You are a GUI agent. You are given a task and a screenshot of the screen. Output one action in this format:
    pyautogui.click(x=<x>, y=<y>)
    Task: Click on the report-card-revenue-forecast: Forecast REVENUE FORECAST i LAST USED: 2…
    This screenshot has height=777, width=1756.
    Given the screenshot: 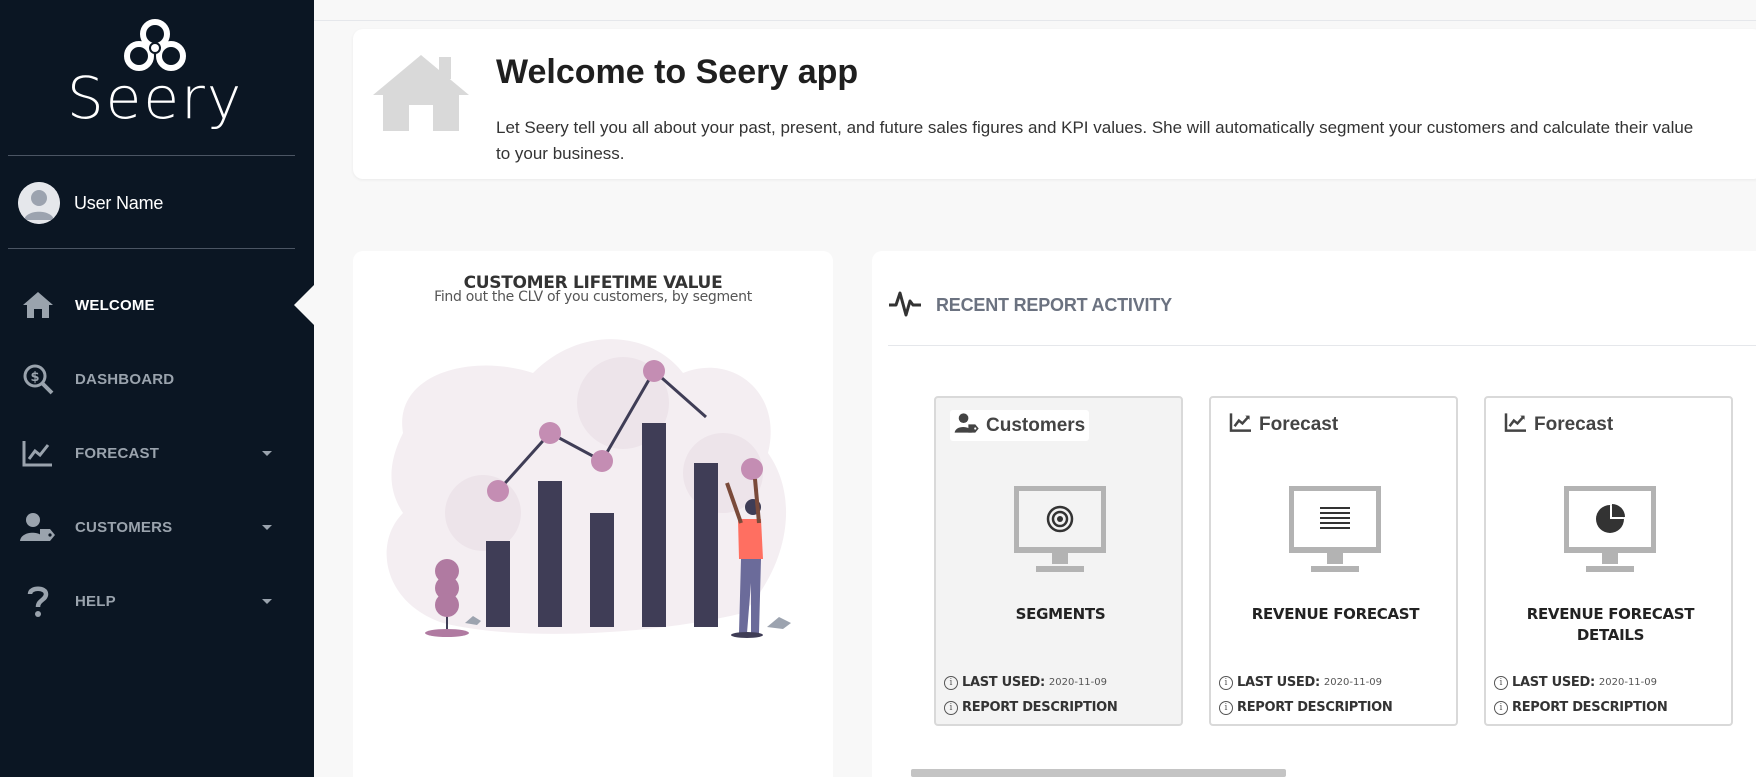 What is the action you would take?
    pyautogui.click(x=1333, y=561)
    